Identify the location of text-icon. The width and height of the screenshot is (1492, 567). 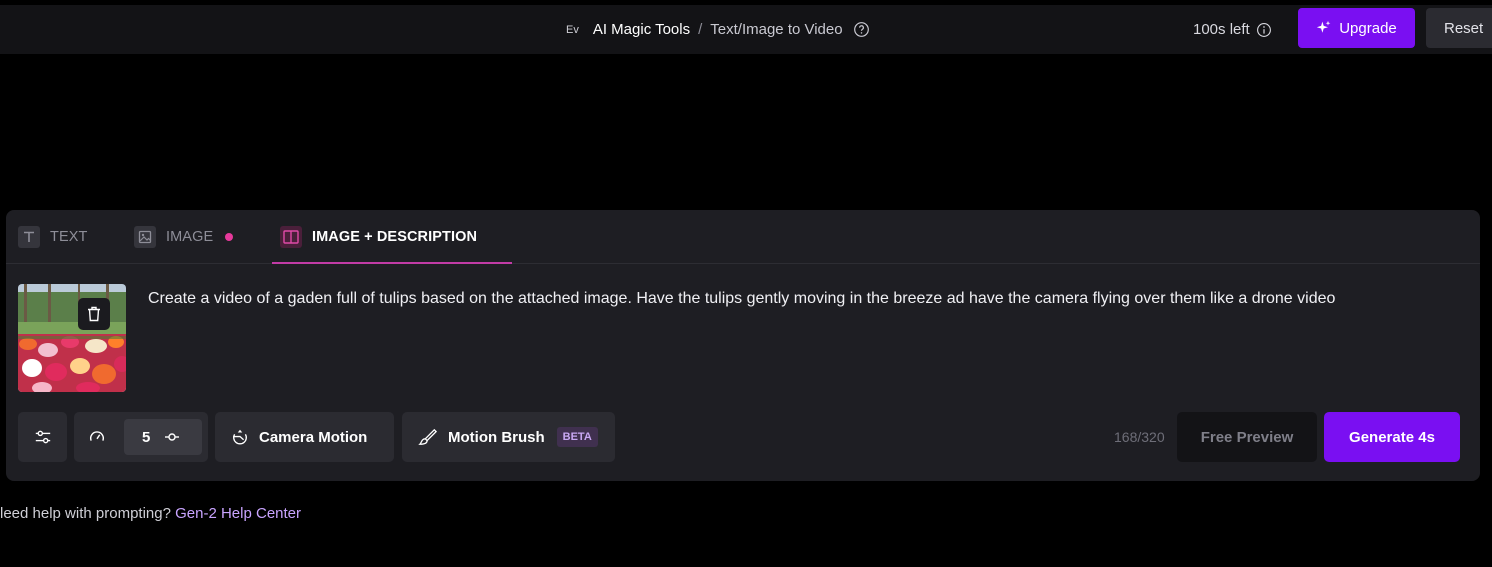
(29, 237).